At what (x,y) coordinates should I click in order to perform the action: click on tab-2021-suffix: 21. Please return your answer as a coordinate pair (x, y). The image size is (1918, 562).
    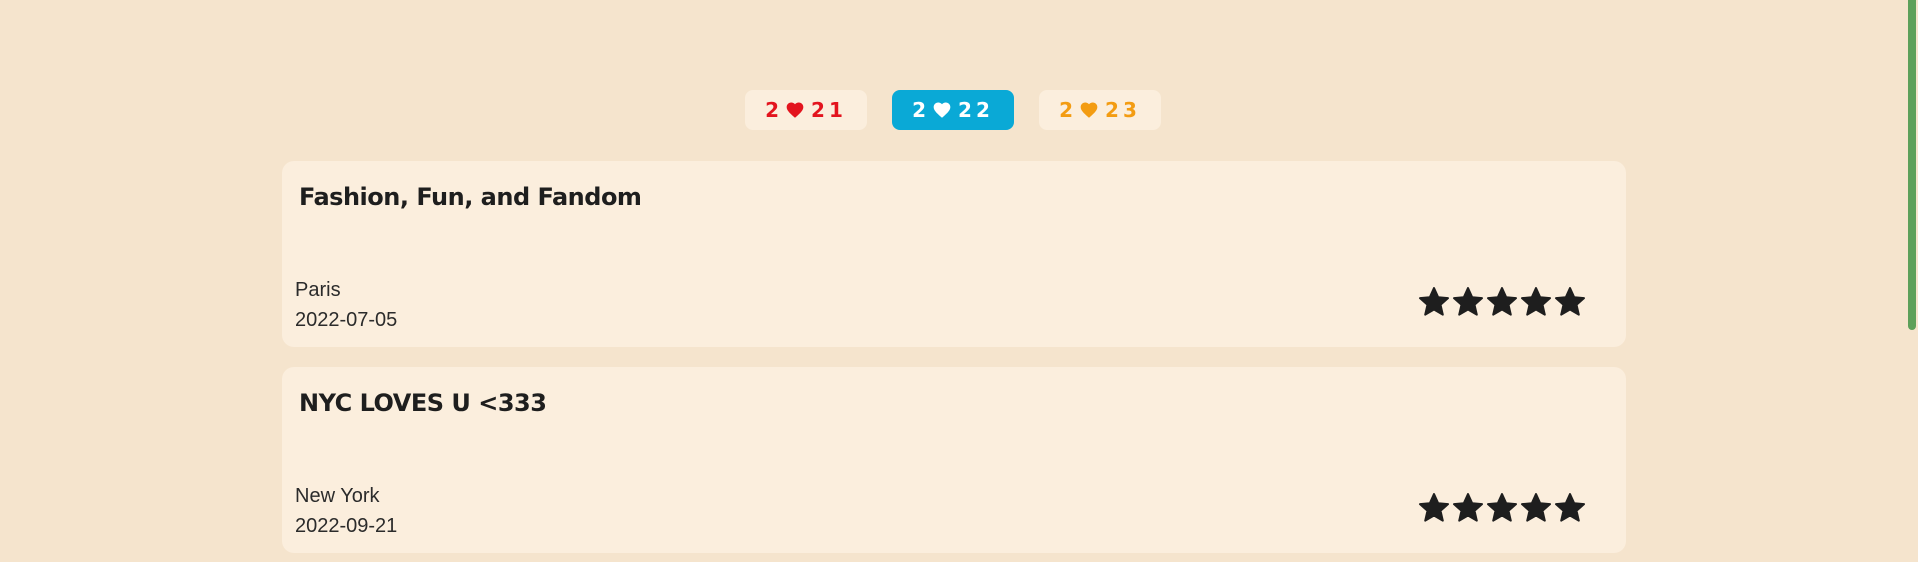
    Looking at the image, I should click on (829, 110).